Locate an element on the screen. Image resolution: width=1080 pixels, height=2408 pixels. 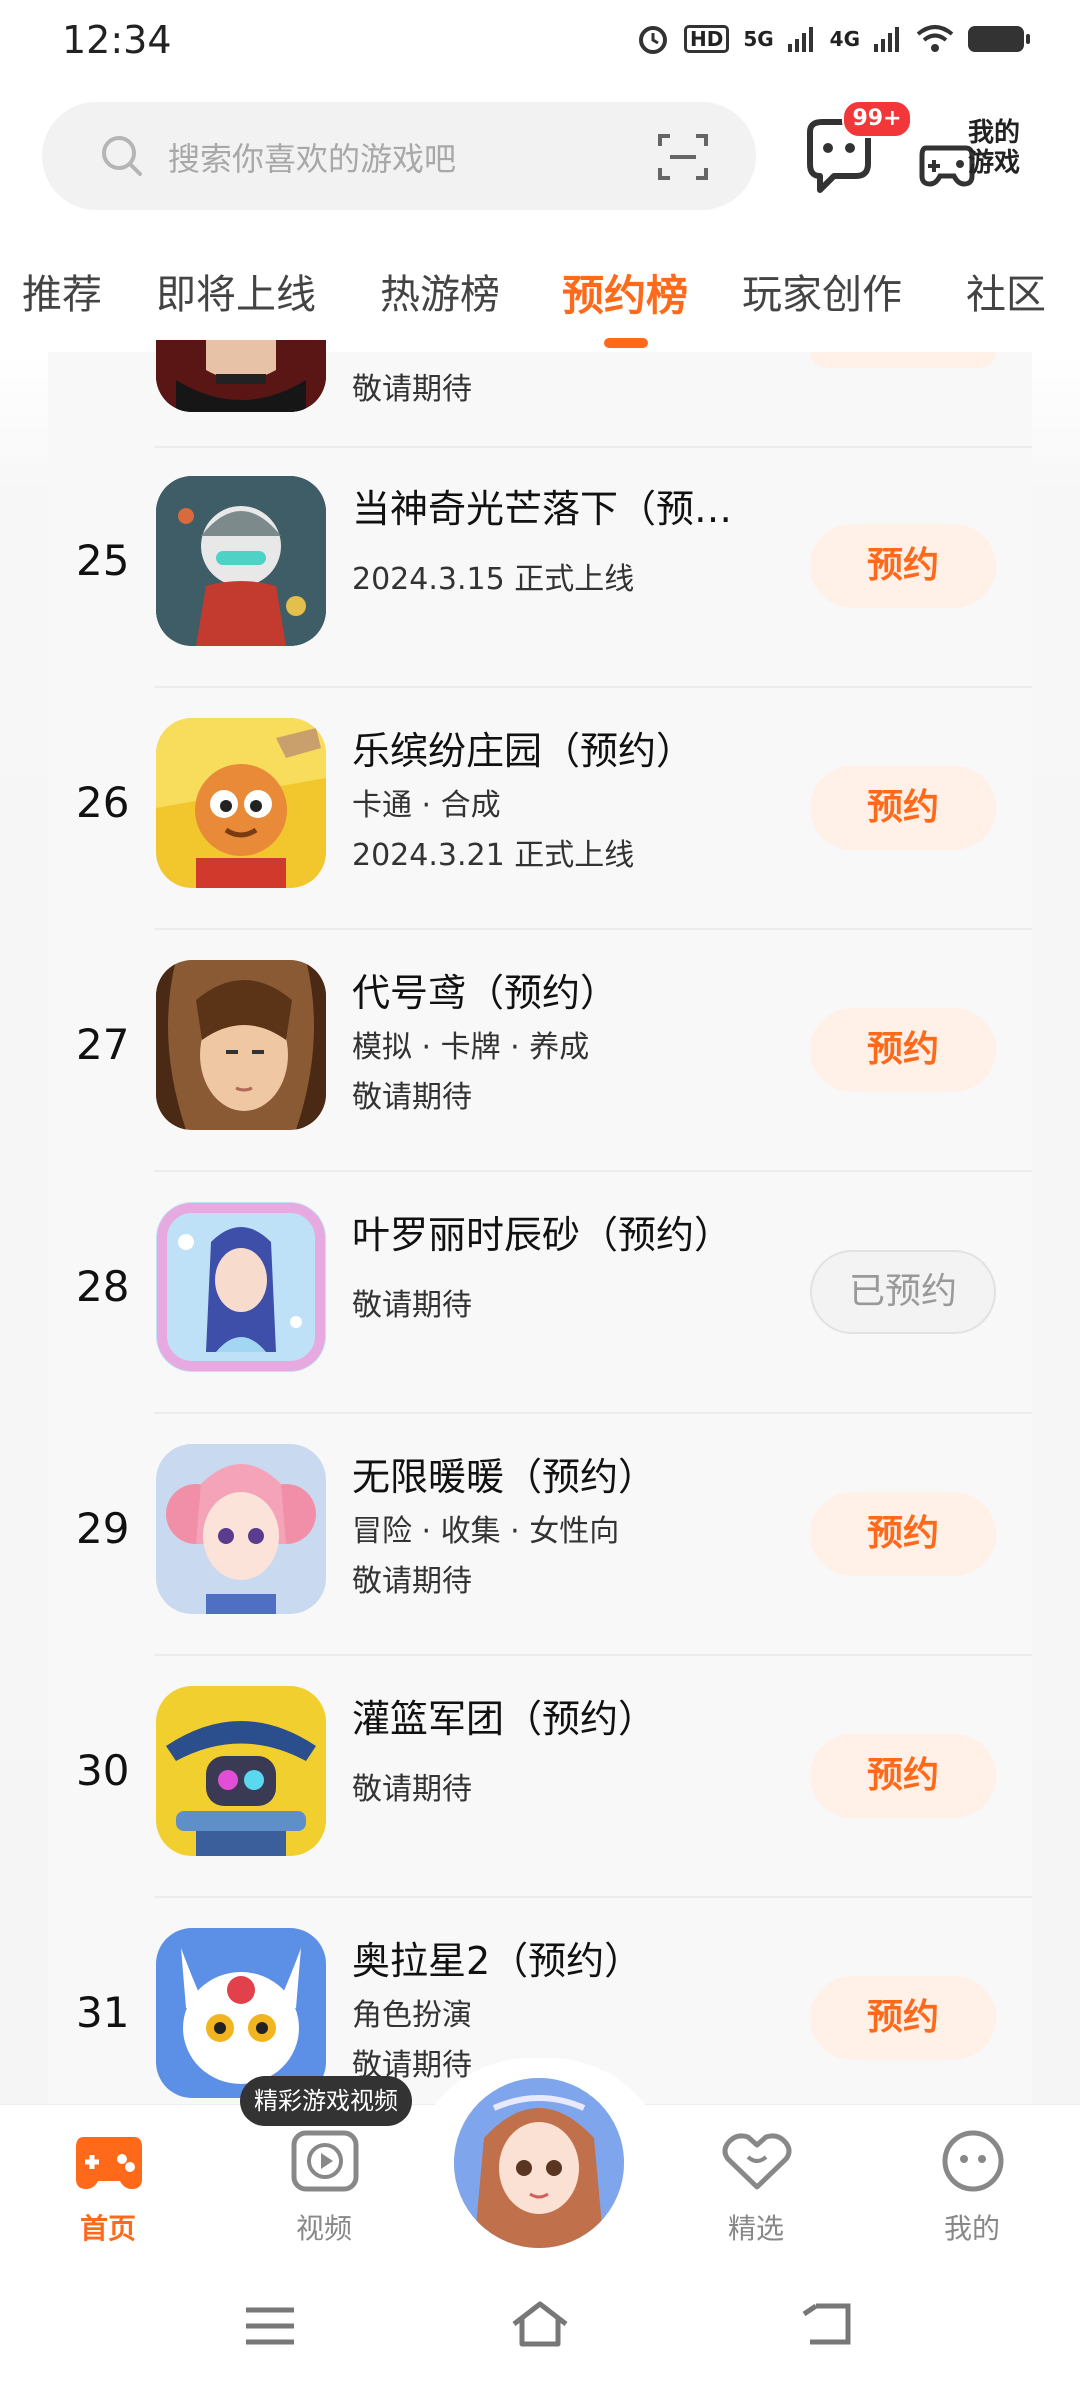
tab-reservation: 预约榜 is located at coordinates (625, 292).